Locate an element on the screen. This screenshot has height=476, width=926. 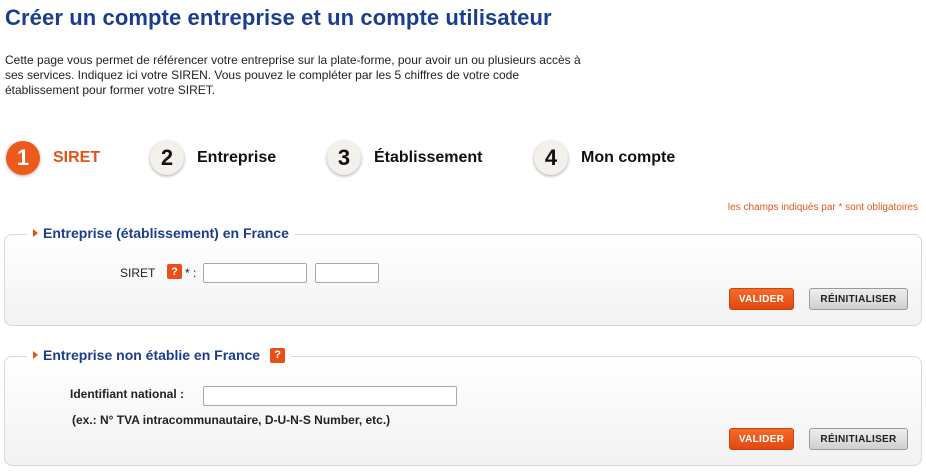
section-legend-text: Entreprise (établissement) en France is located at coordinates (166, 233).